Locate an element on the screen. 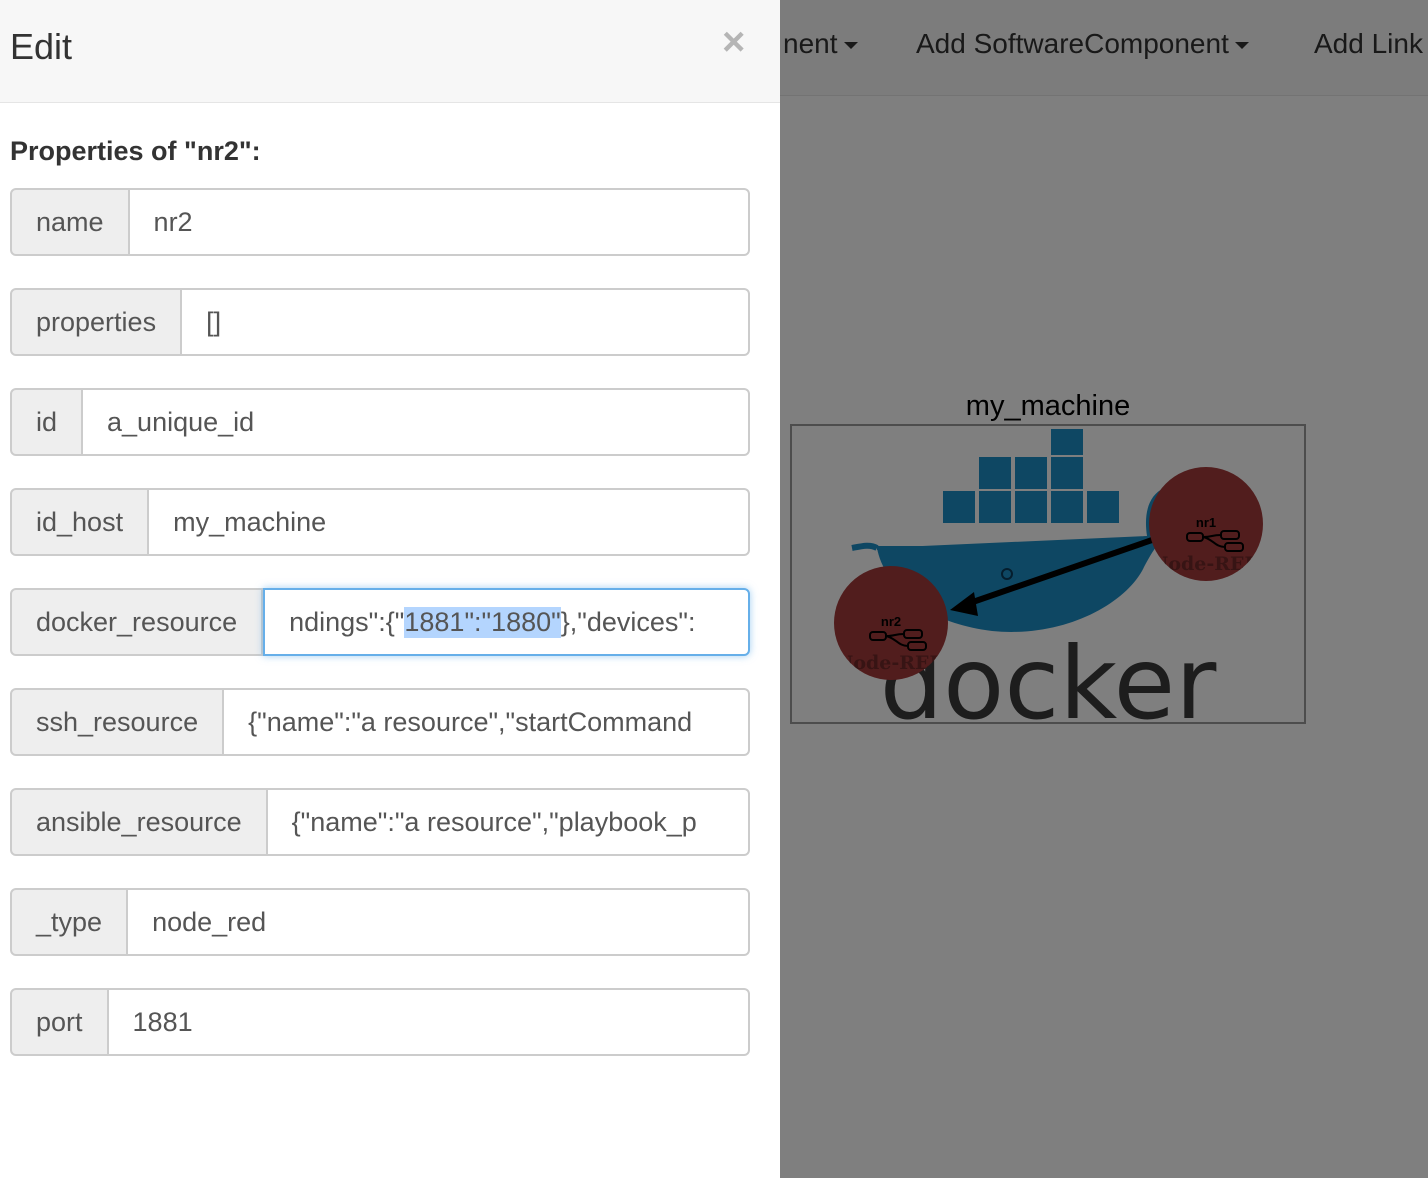  properties-heading: Properties of "nr2": is located at coordinates (135, 151).